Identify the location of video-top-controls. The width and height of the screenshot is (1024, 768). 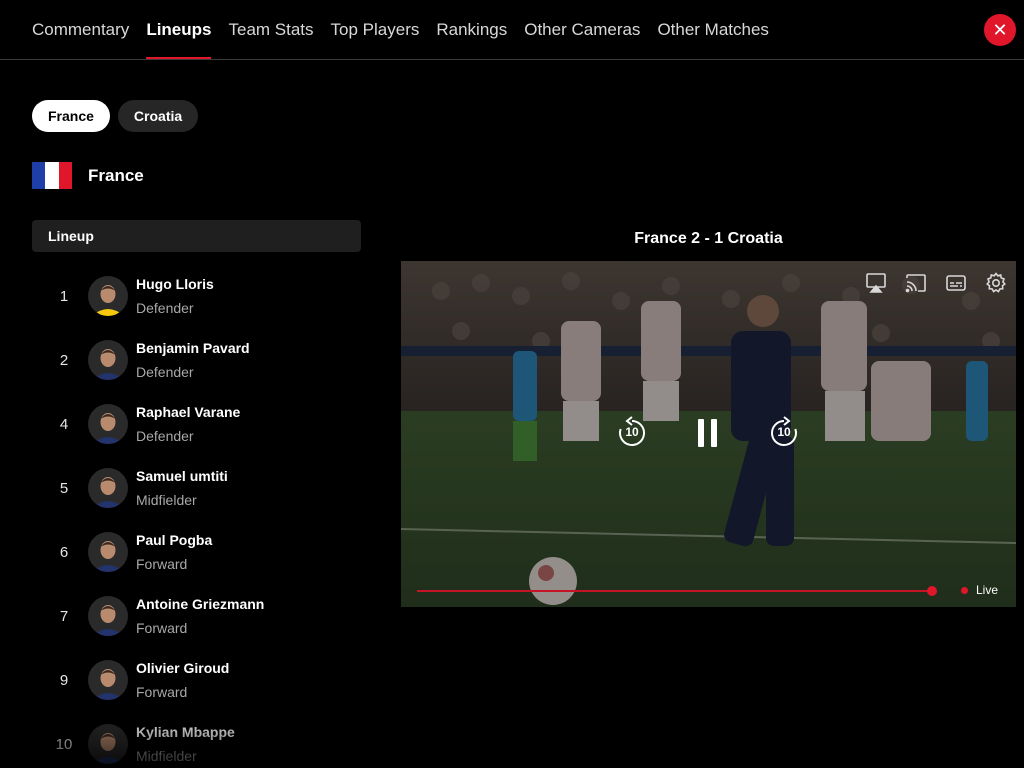
(928, 283).